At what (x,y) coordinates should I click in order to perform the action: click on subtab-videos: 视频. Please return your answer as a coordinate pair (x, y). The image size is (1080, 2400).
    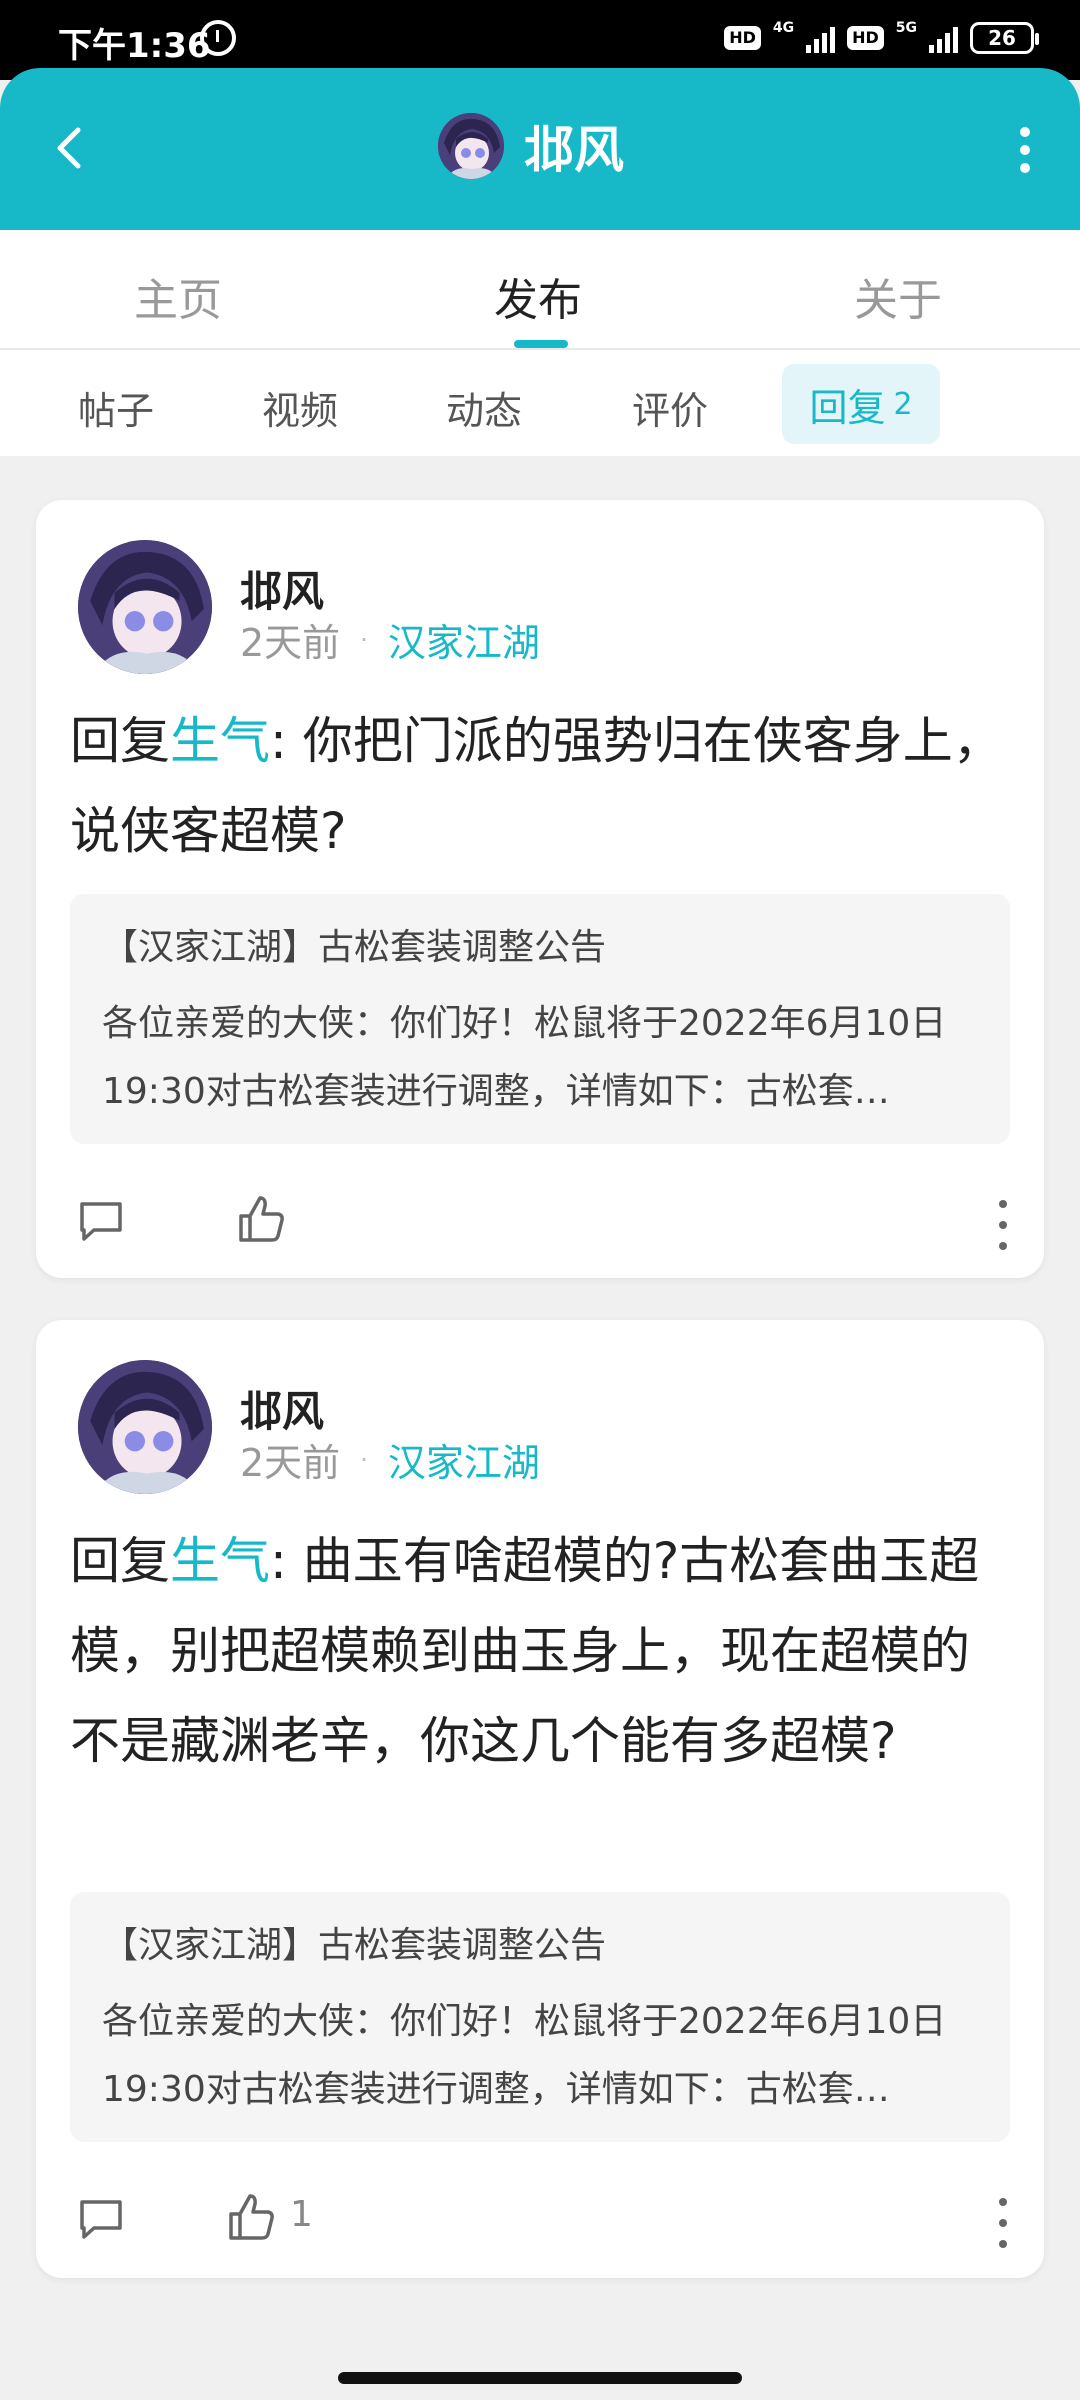
    Looking at the image, I should click on (300, 407).